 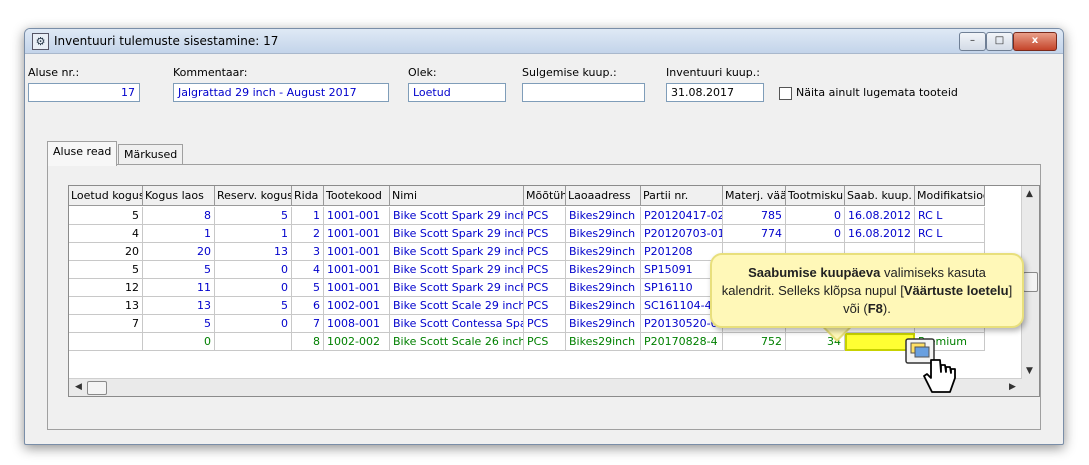 What do you see at coordinates (754, 342) in the screenshot?
I see `grid-cell: 752` at bounding box center [754, 342].